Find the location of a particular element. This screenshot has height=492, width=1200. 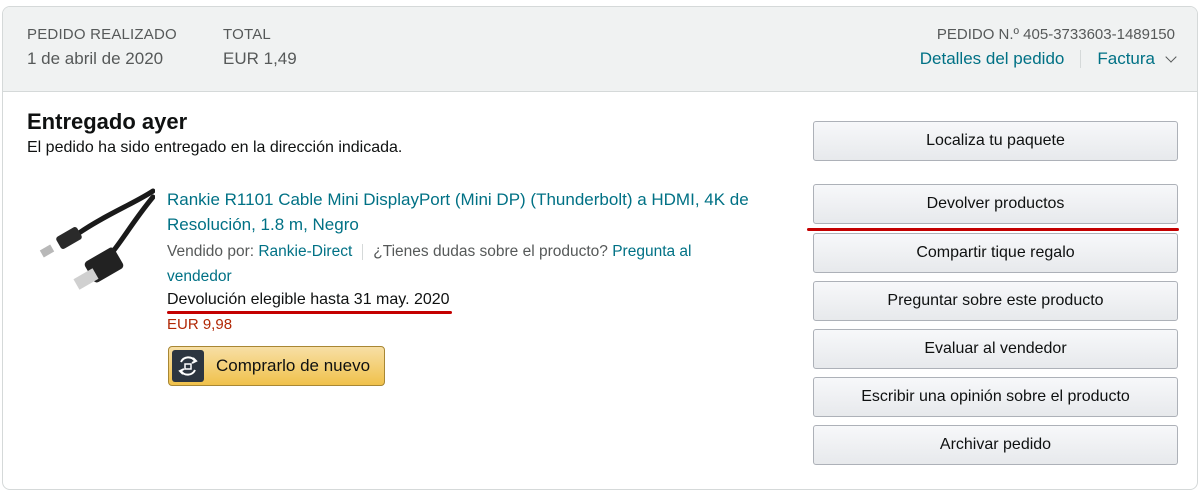

order-total-value: EUR 1,49 is located at coordinates (260, 58).